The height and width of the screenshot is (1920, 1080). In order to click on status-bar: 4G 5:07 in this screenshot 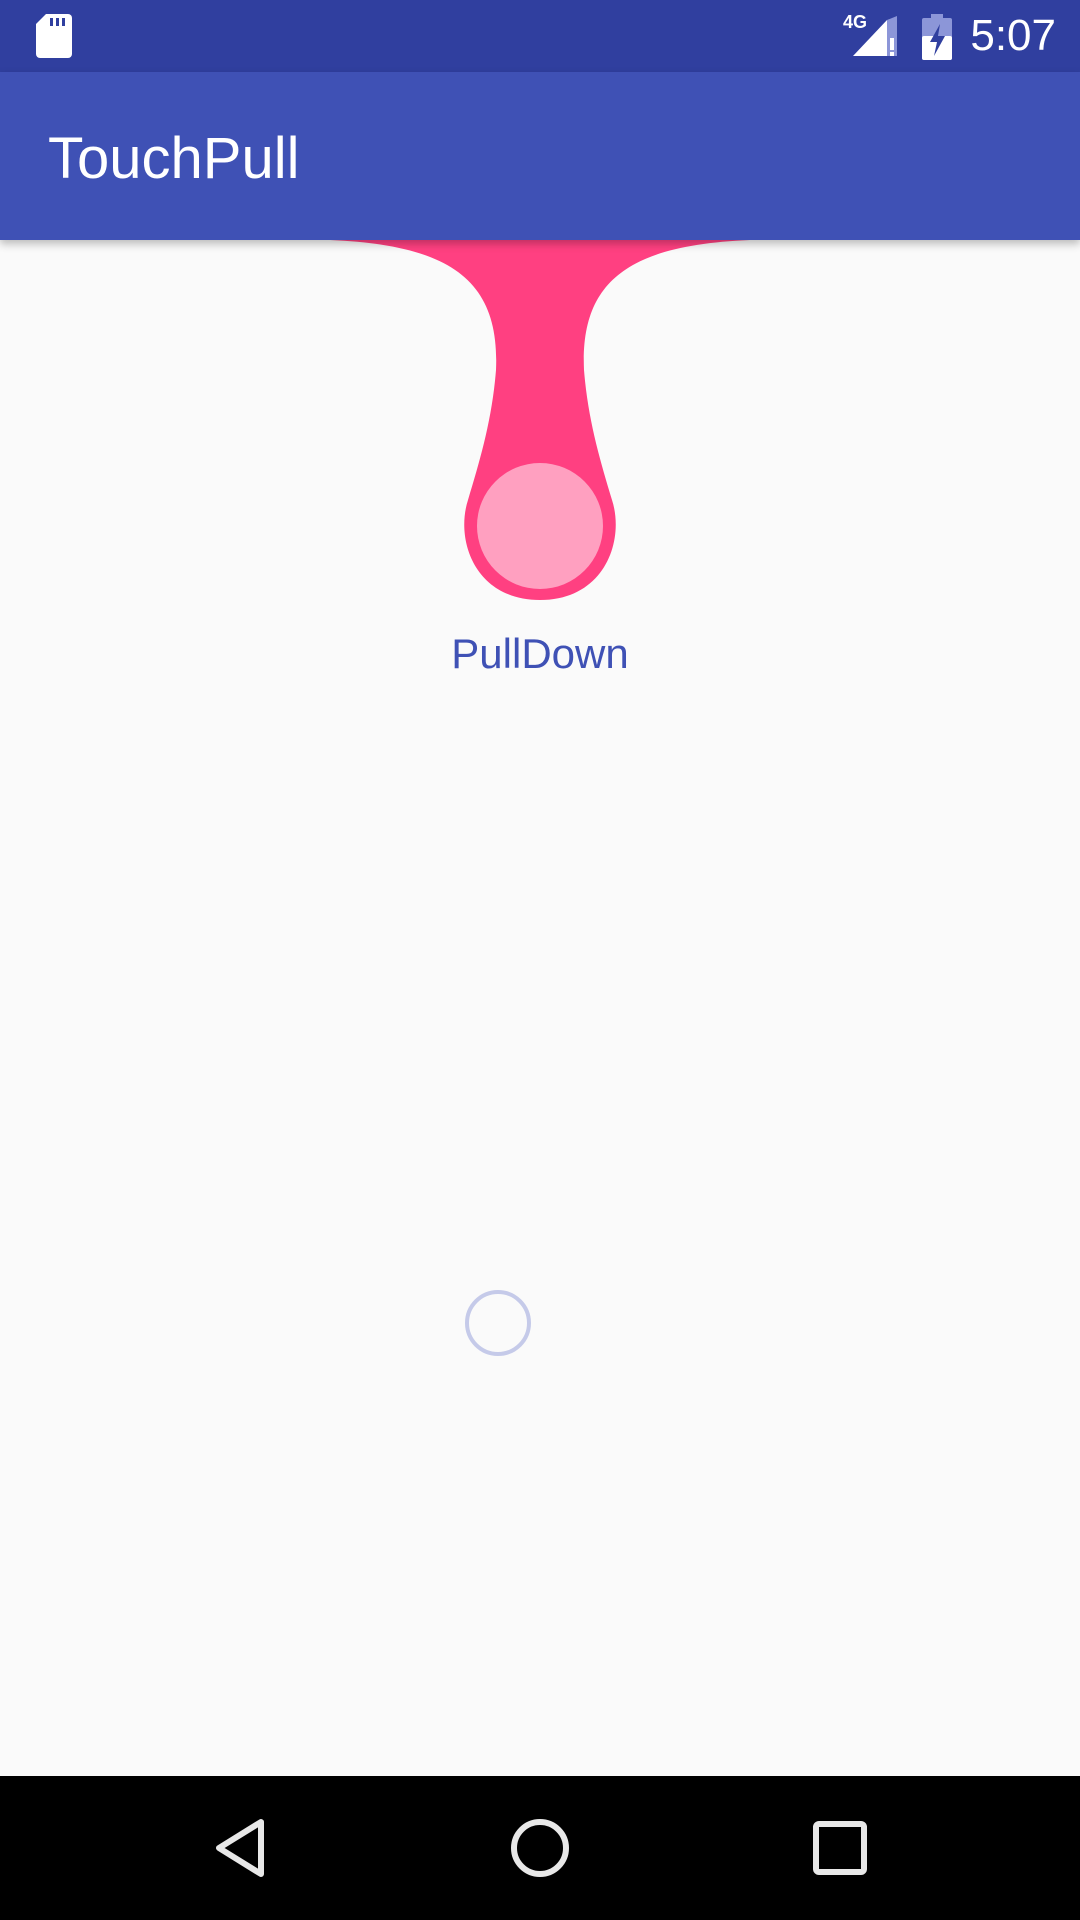, I will do `click(540, 36)`.